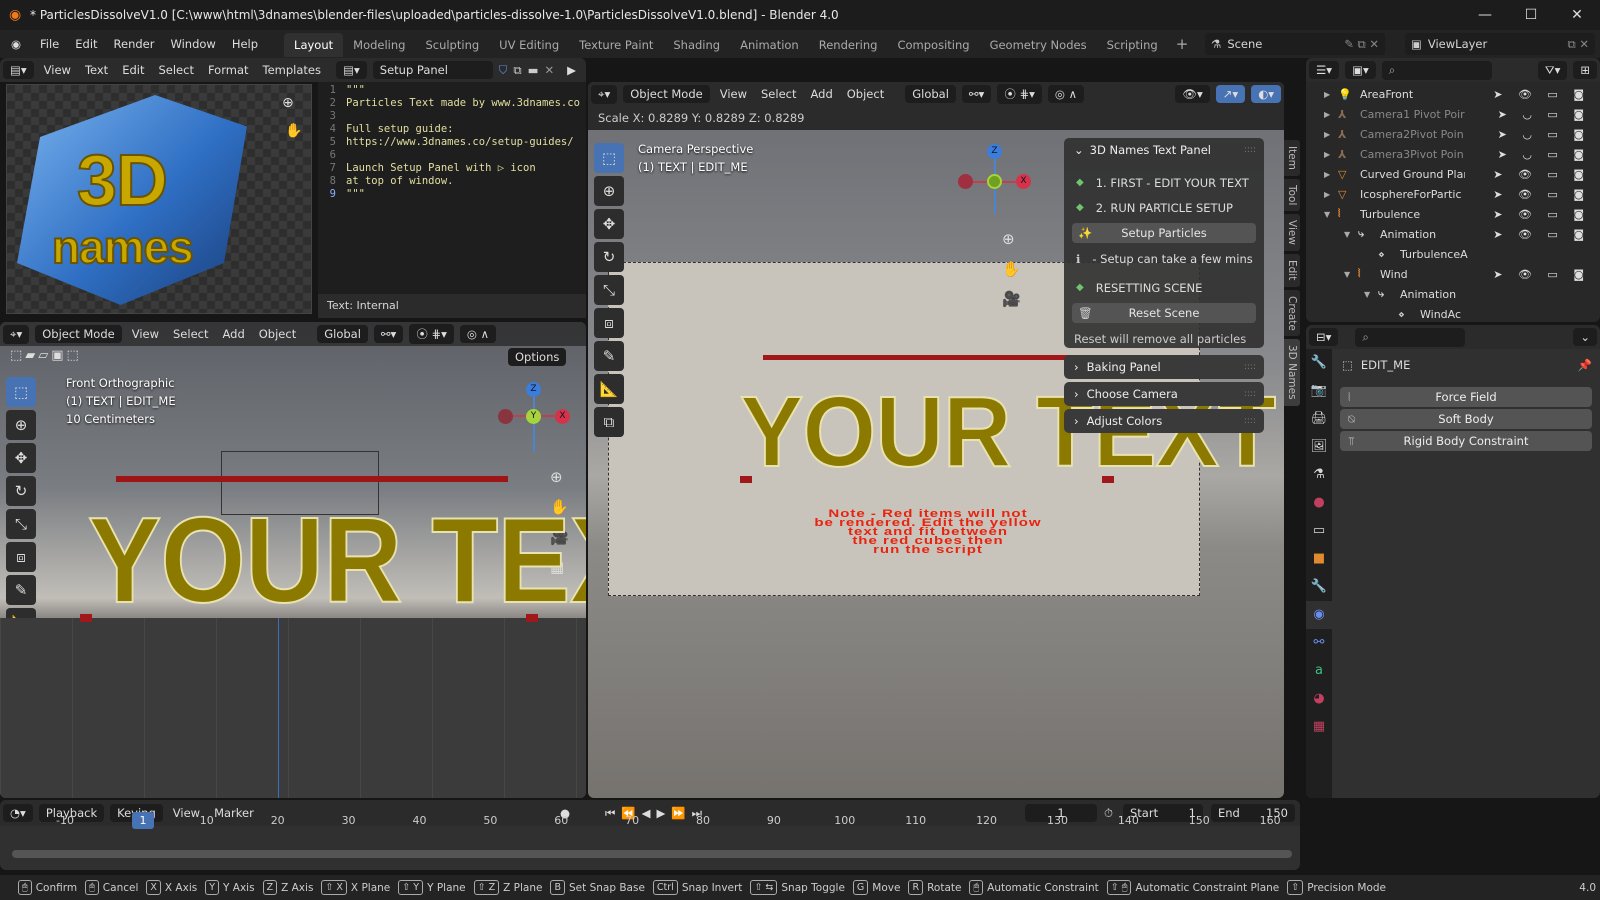  What do you see at coordinates (1466, 441) in the screenshot?
I see `rigid-body-constraint-button: ⫪ Rigid Body Constraint` at bounding box center [1466, 441].